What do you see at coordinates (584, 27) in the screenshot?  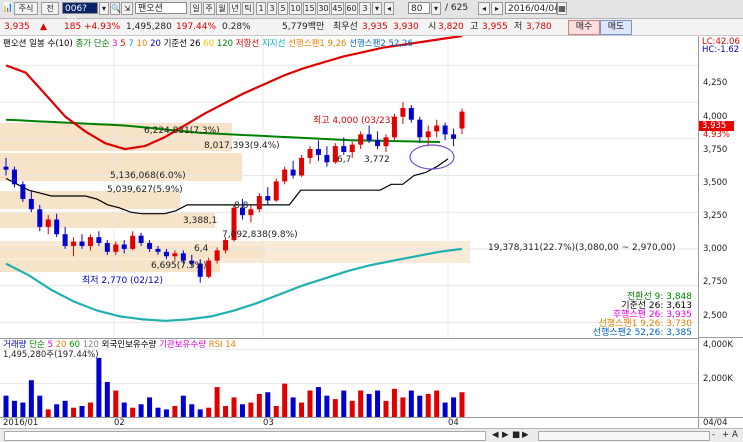 I see `buy-button: 매수` at bounding box center [584, 27].